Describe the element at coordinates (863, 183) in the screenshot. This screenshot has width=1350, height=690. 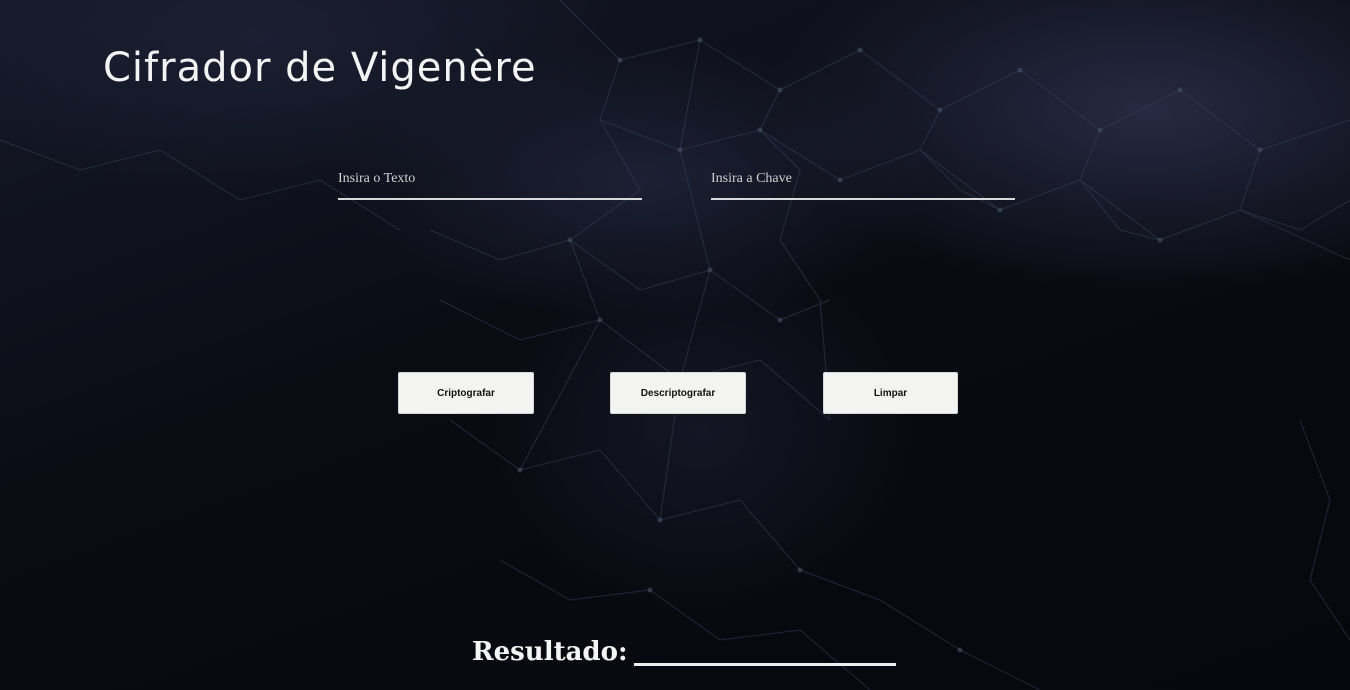
I see `key-input` at that location.